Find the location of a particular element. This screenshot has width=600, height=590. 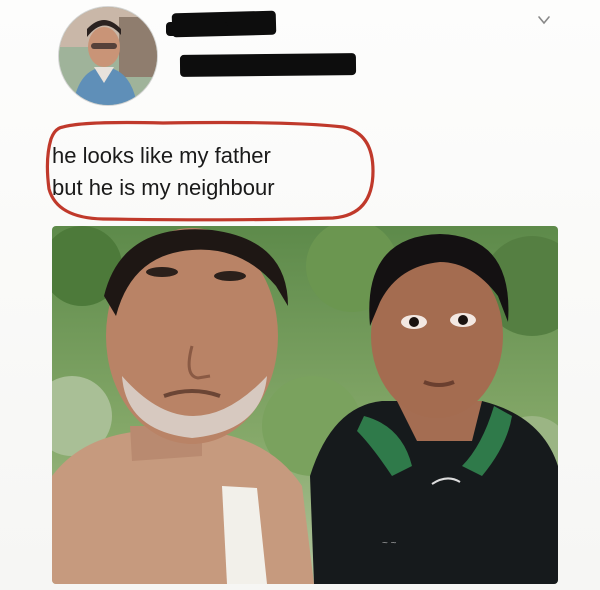

profile-avatar is located at coordinates (108, 56).